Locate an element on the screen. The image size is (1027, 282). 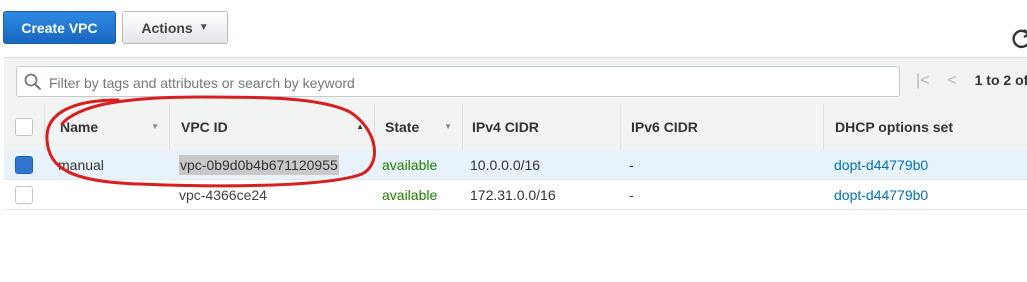
column-header-dhcp-options-set: DHCP options set is located at coordinates (925, 127).